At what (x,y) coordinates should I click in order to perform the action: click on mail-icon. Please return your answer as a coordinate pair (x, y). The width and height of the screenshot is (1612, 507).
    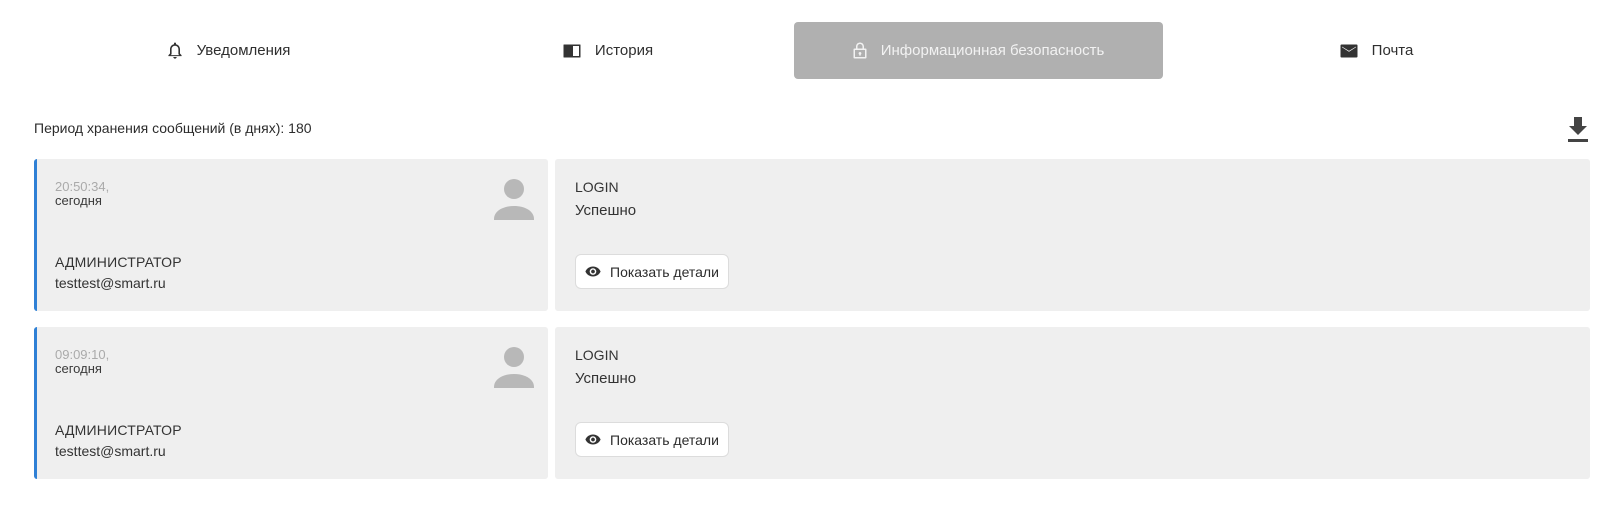
    Looking at the image, I should click on (1349, 51).